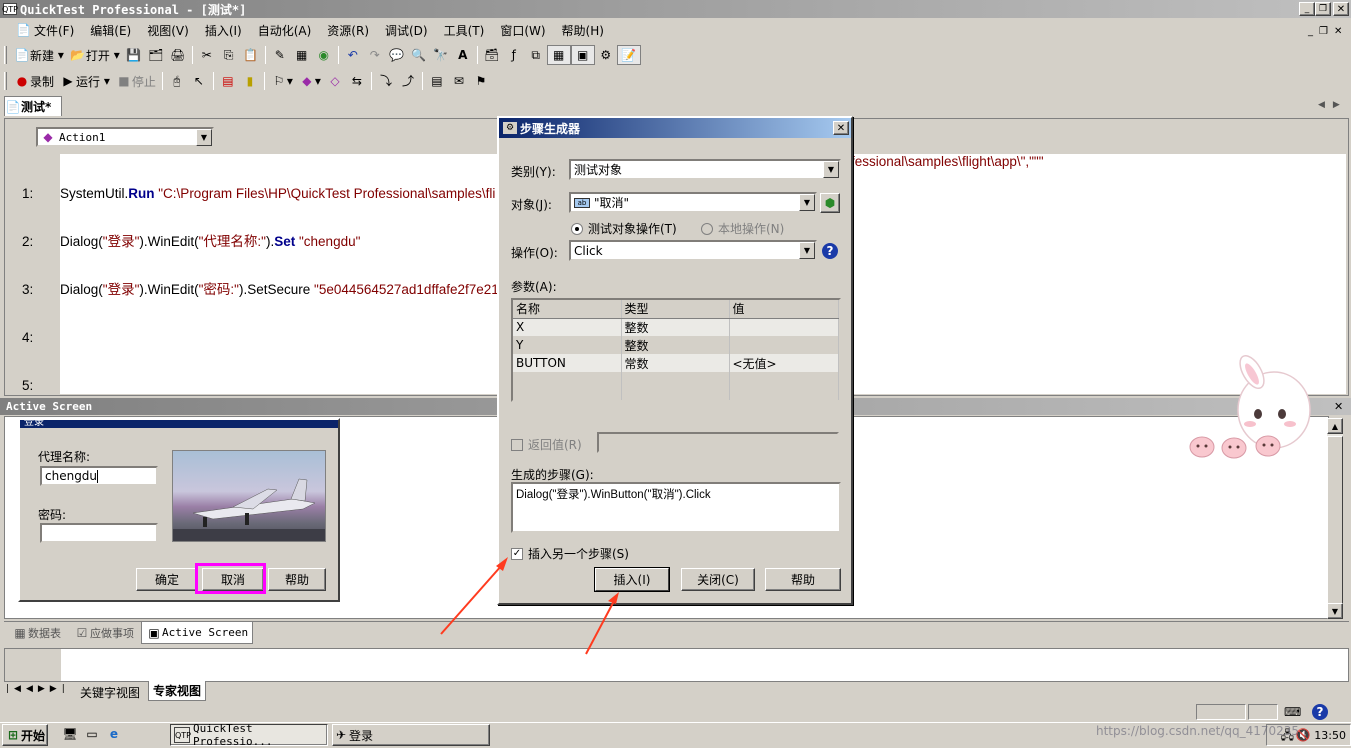 The height and width of the screenshot is (748, 1351). Describe the element at coordinates (419, 55) in the screenshot. I see `find-button: 🔍` at that location.